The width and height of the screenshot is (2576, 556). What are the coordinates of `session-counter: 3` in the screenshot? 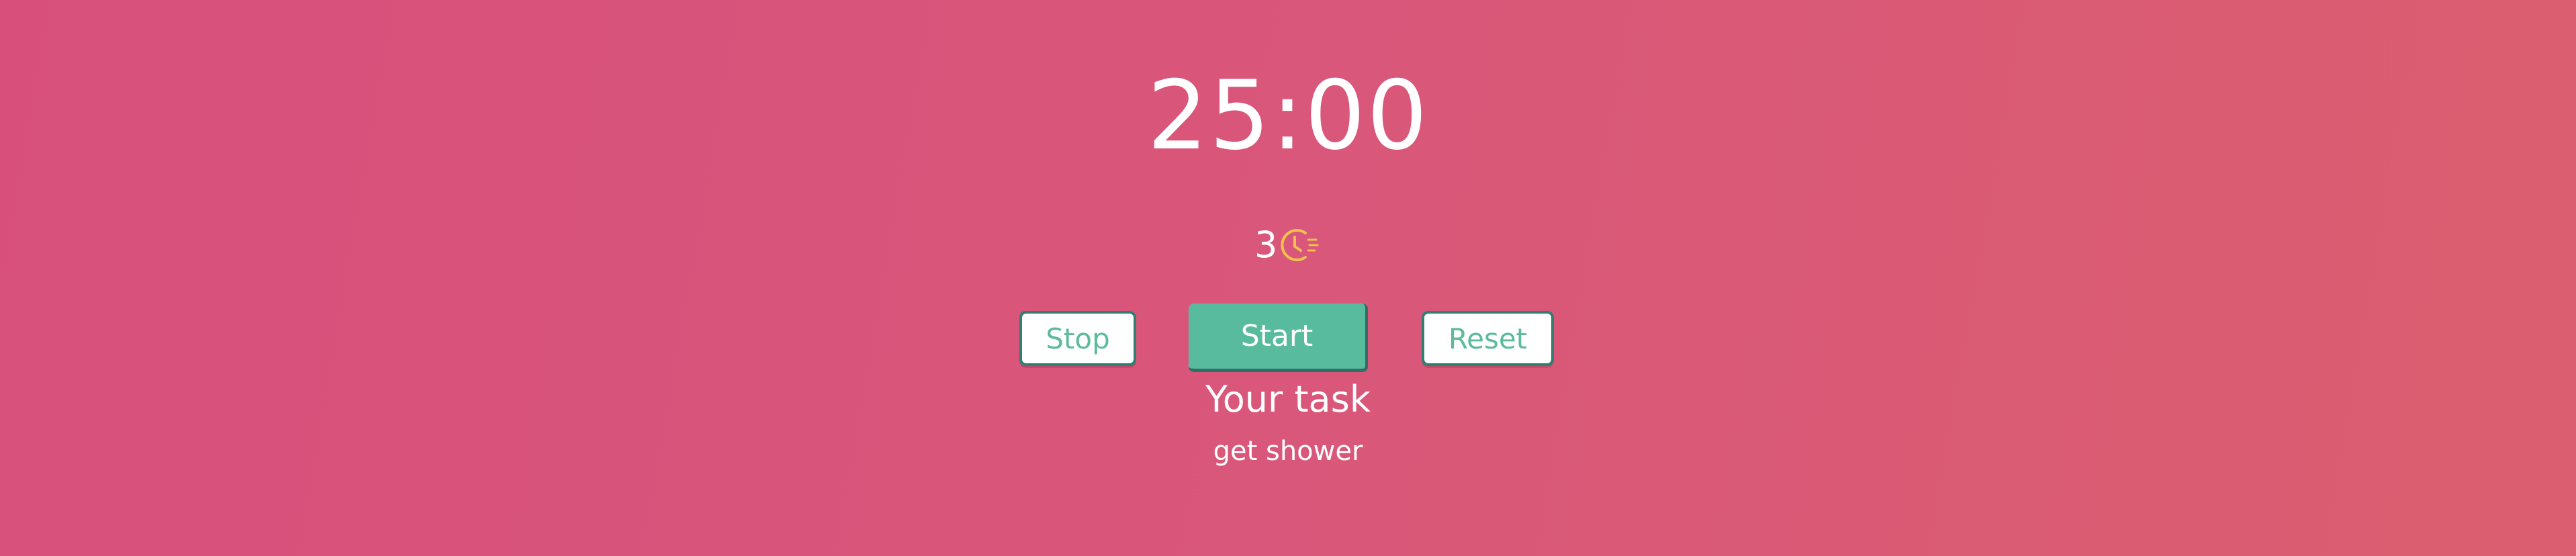 It's located at (1286, 246).